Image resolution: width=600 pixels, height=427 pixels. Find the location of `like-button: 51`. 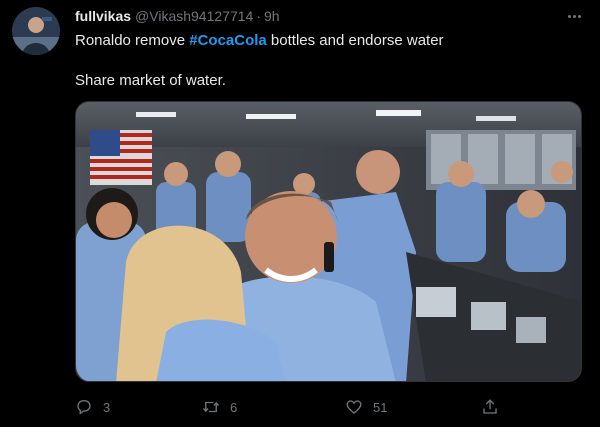

like-button: 51 is located at coordinates (366, 407).